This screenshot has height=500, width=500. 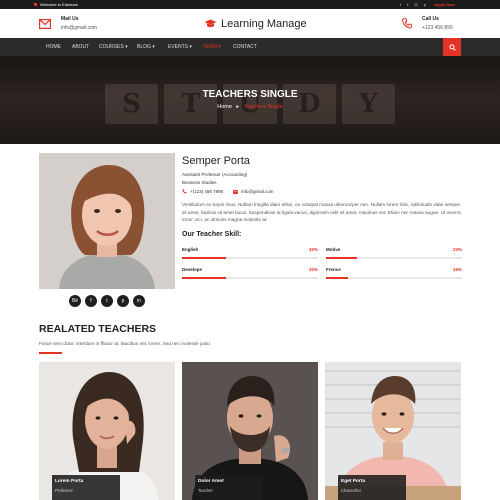 What do you see at coordinates (190, 249) in the screenshot?
I see `skill-label: English` at bounding box center [190, 249].